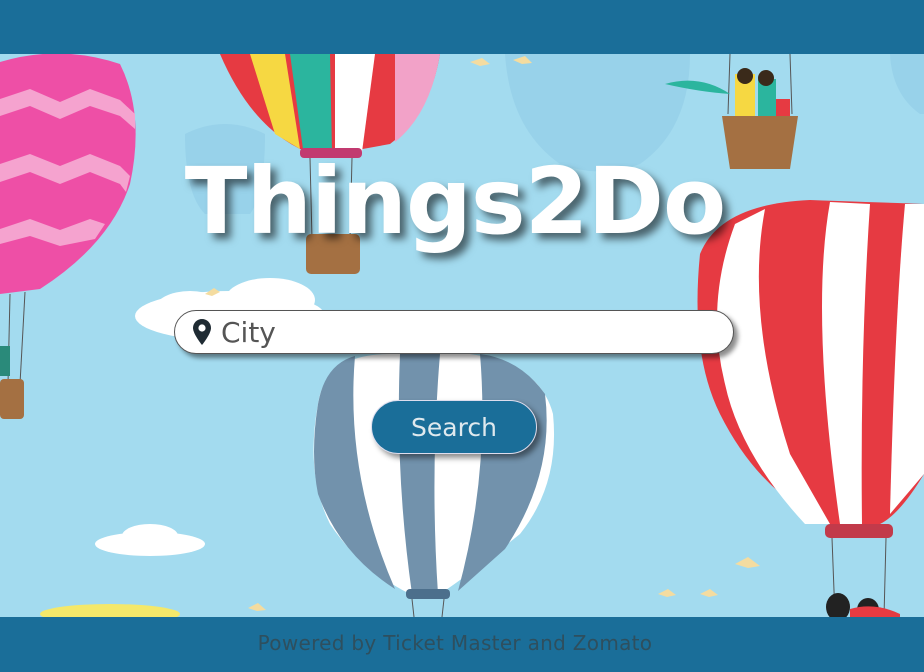  Describe the element at coordinates (455, 201) in the screenshot. I see `app-title: Things2Do` at that location.